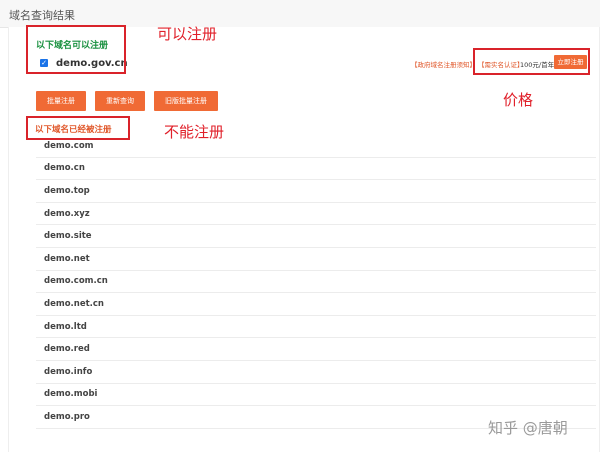 The width and height of the screenshot is (600, 452). Describe the element at coordinates (316, 169) in the screenshot. I see `list-item: demo.cn` at that location.